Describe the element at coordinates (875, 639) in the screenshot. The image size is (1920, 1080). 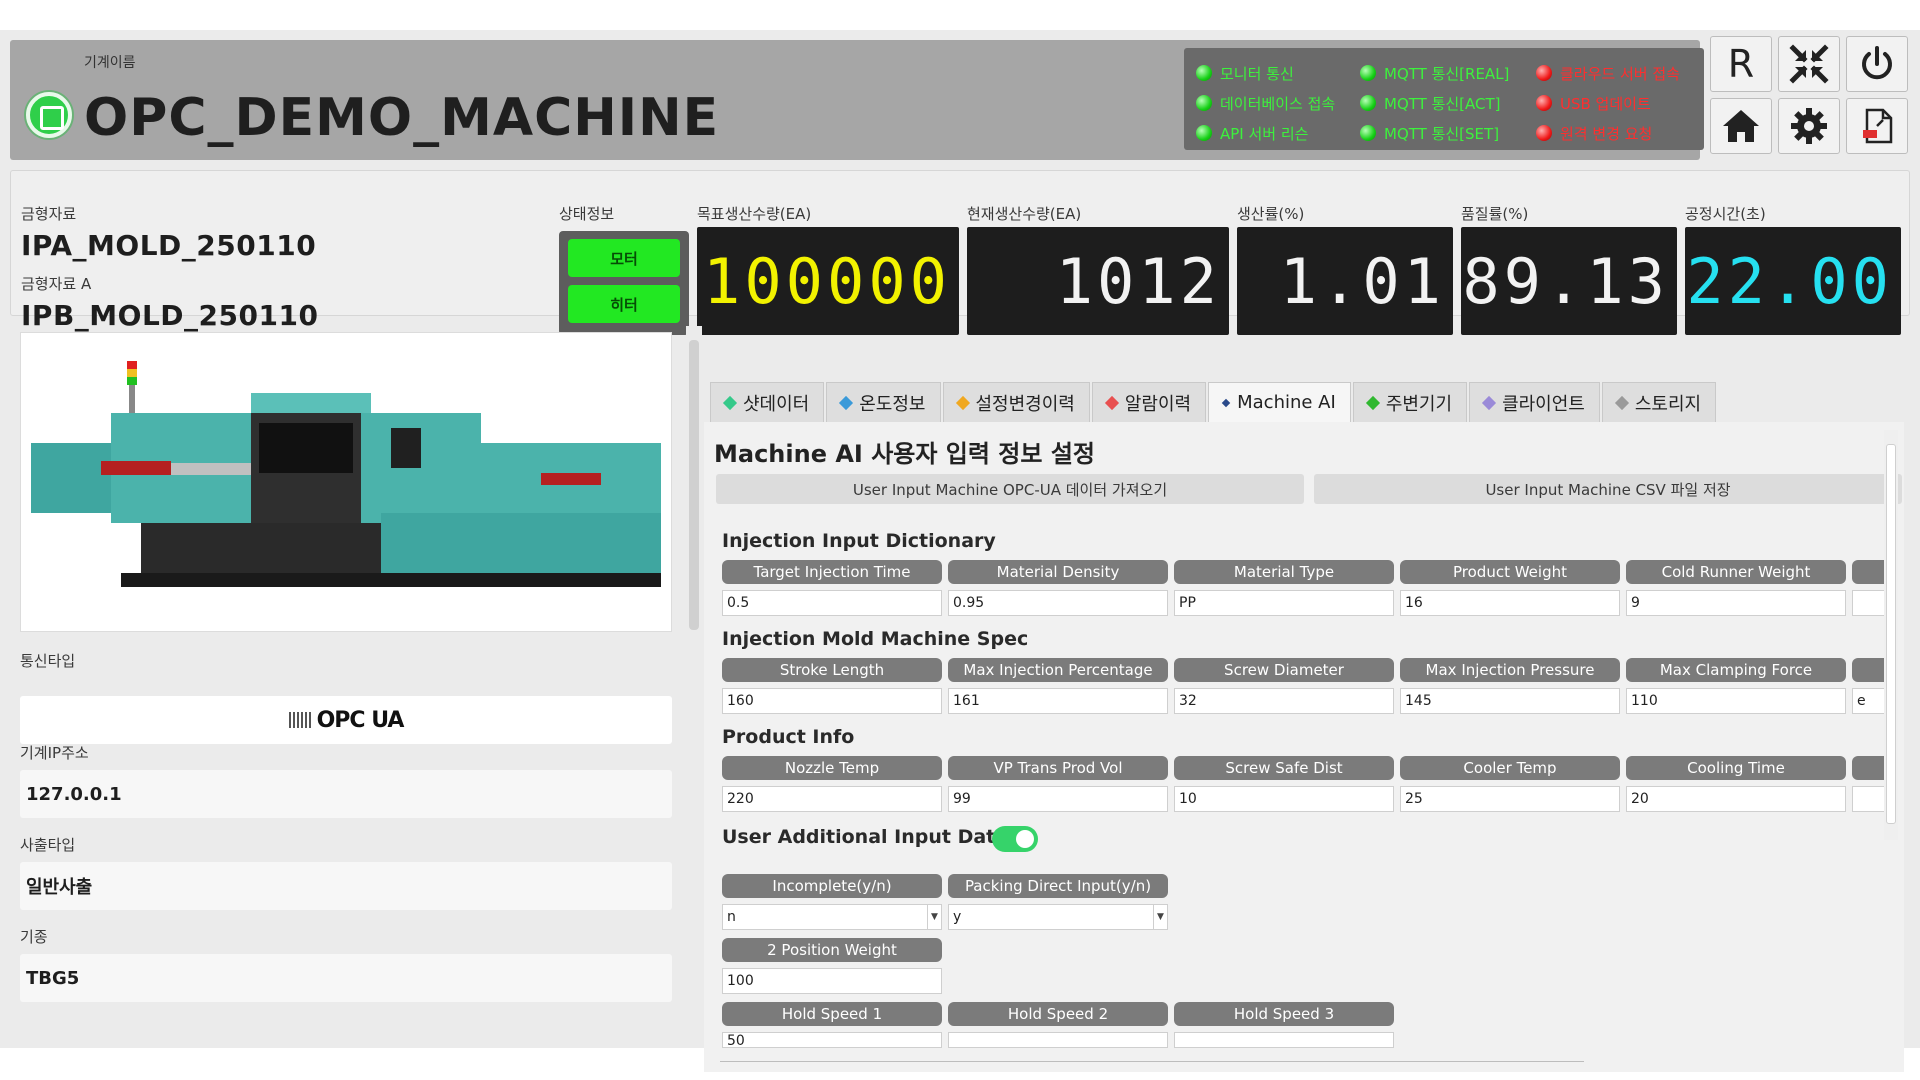
I see `spec-section-title: Injection Mold Machine Spec` at that location.